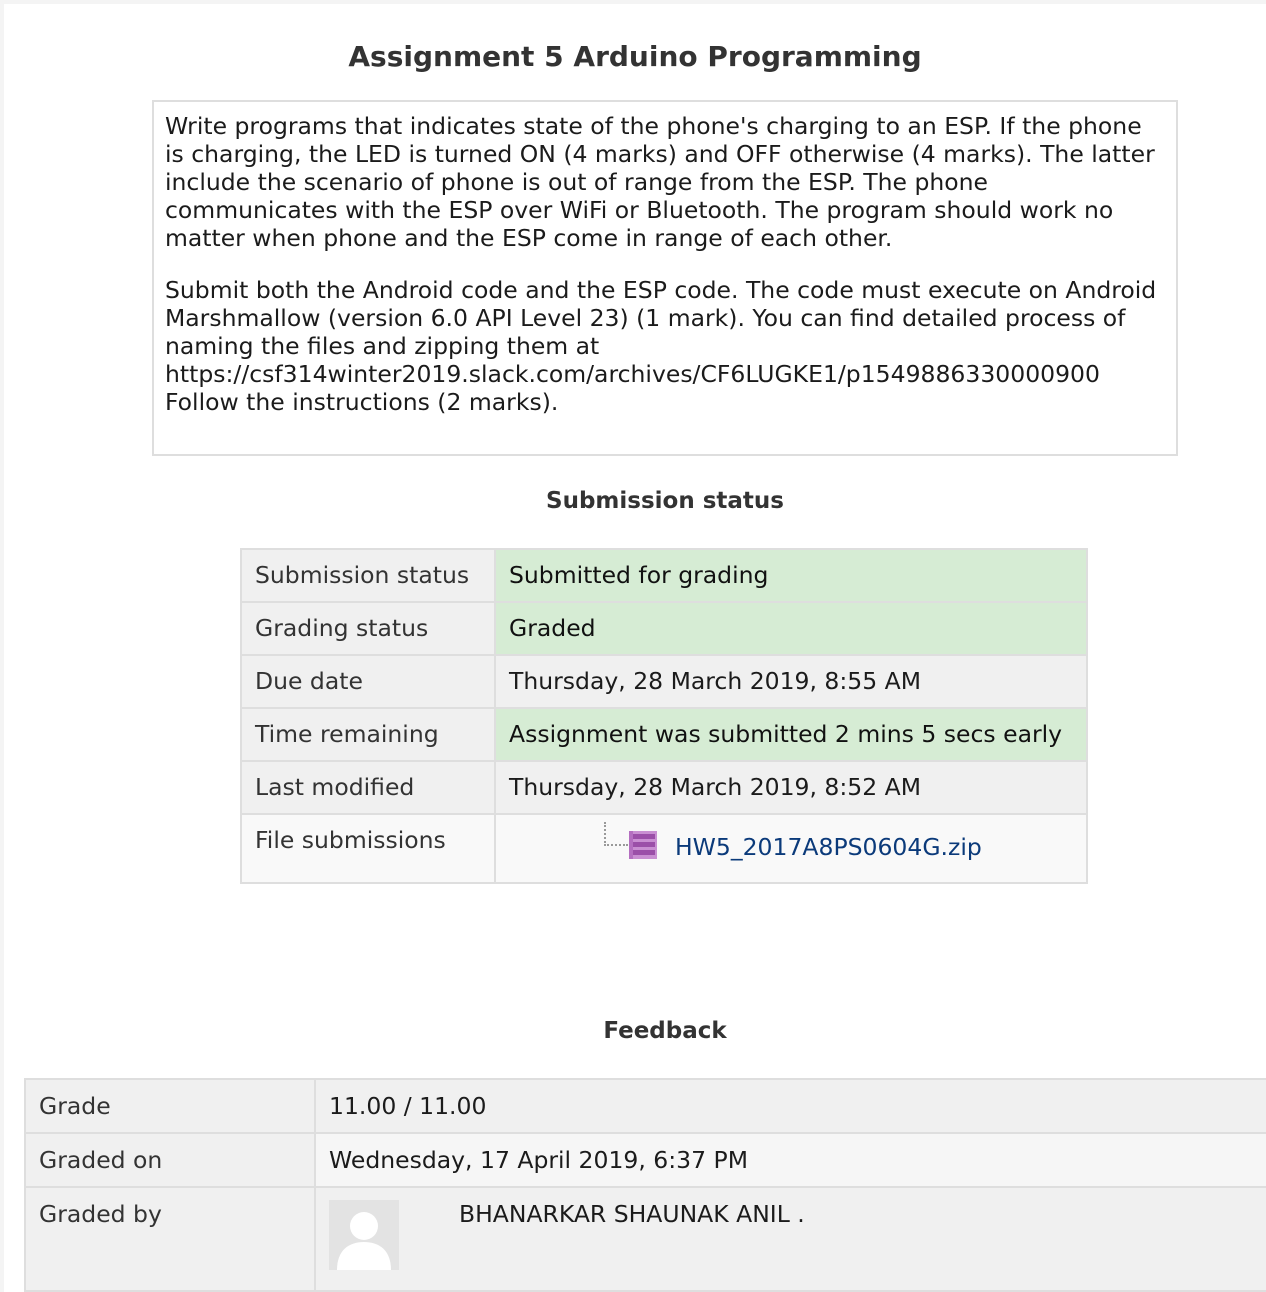 The width and height of the screenshot is (1266, 1292). I want to click on table-row: Graded by BHANARKAR SHAUNAK ANIL ., so click(645, 1239).